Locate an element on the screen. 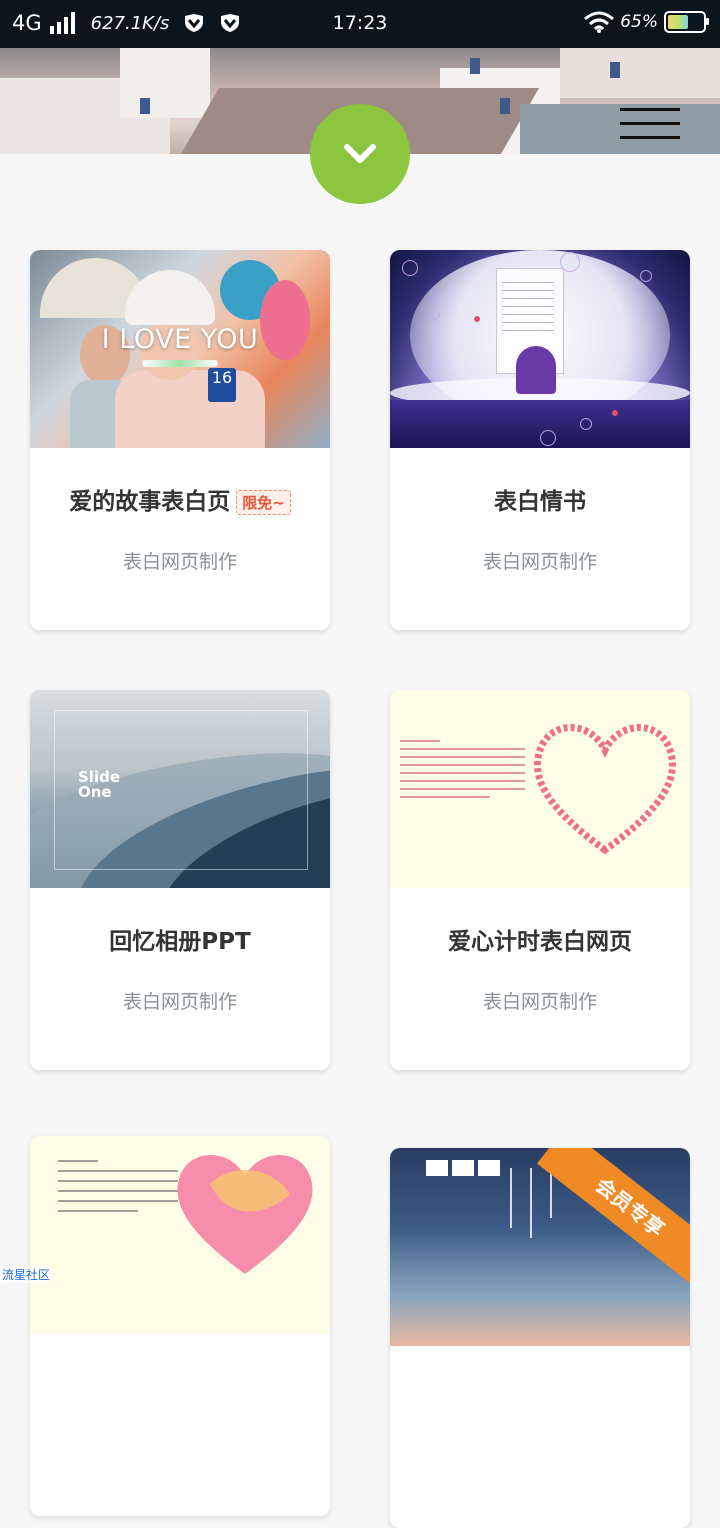 The width and height of the screenshot is (720, 1528). wifi-icon is located at coordinates (599, 22).